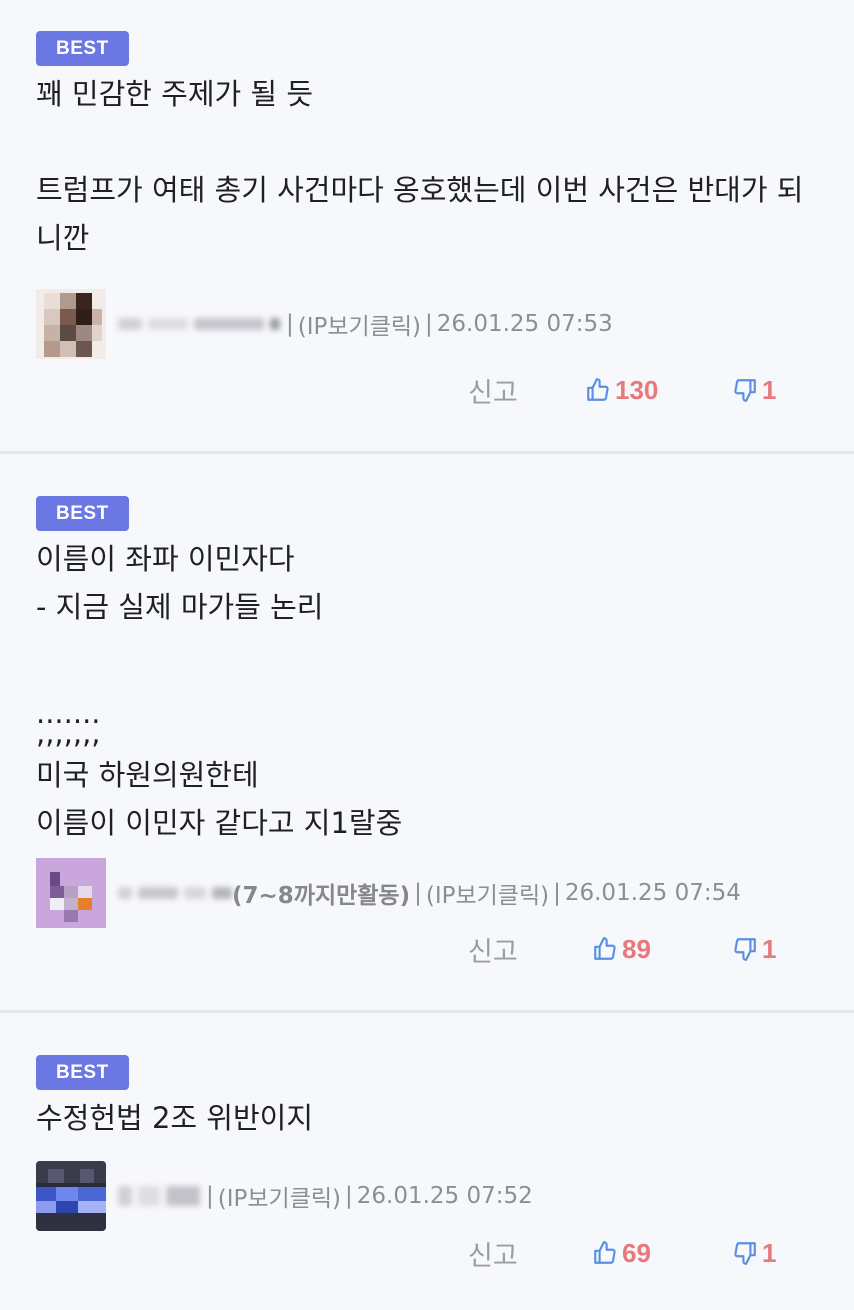 The height and width of the screenshot is (1310, 854). Describe the element at coordinates (427, 390) in the screenshot. I see `comment-actions: 신고 130 1` at that location.